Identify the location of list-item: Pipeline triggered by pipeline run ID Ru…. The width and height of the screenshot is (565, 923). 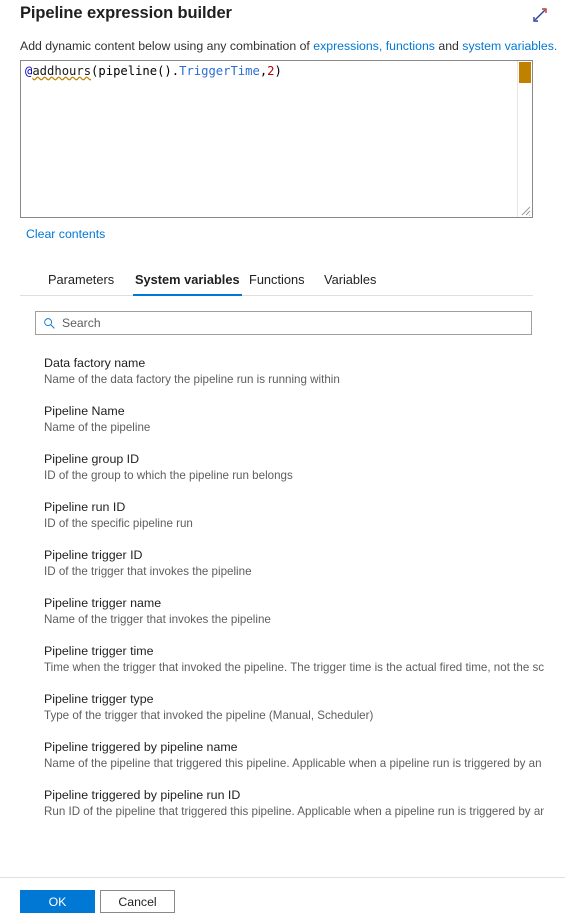
(294, 803).